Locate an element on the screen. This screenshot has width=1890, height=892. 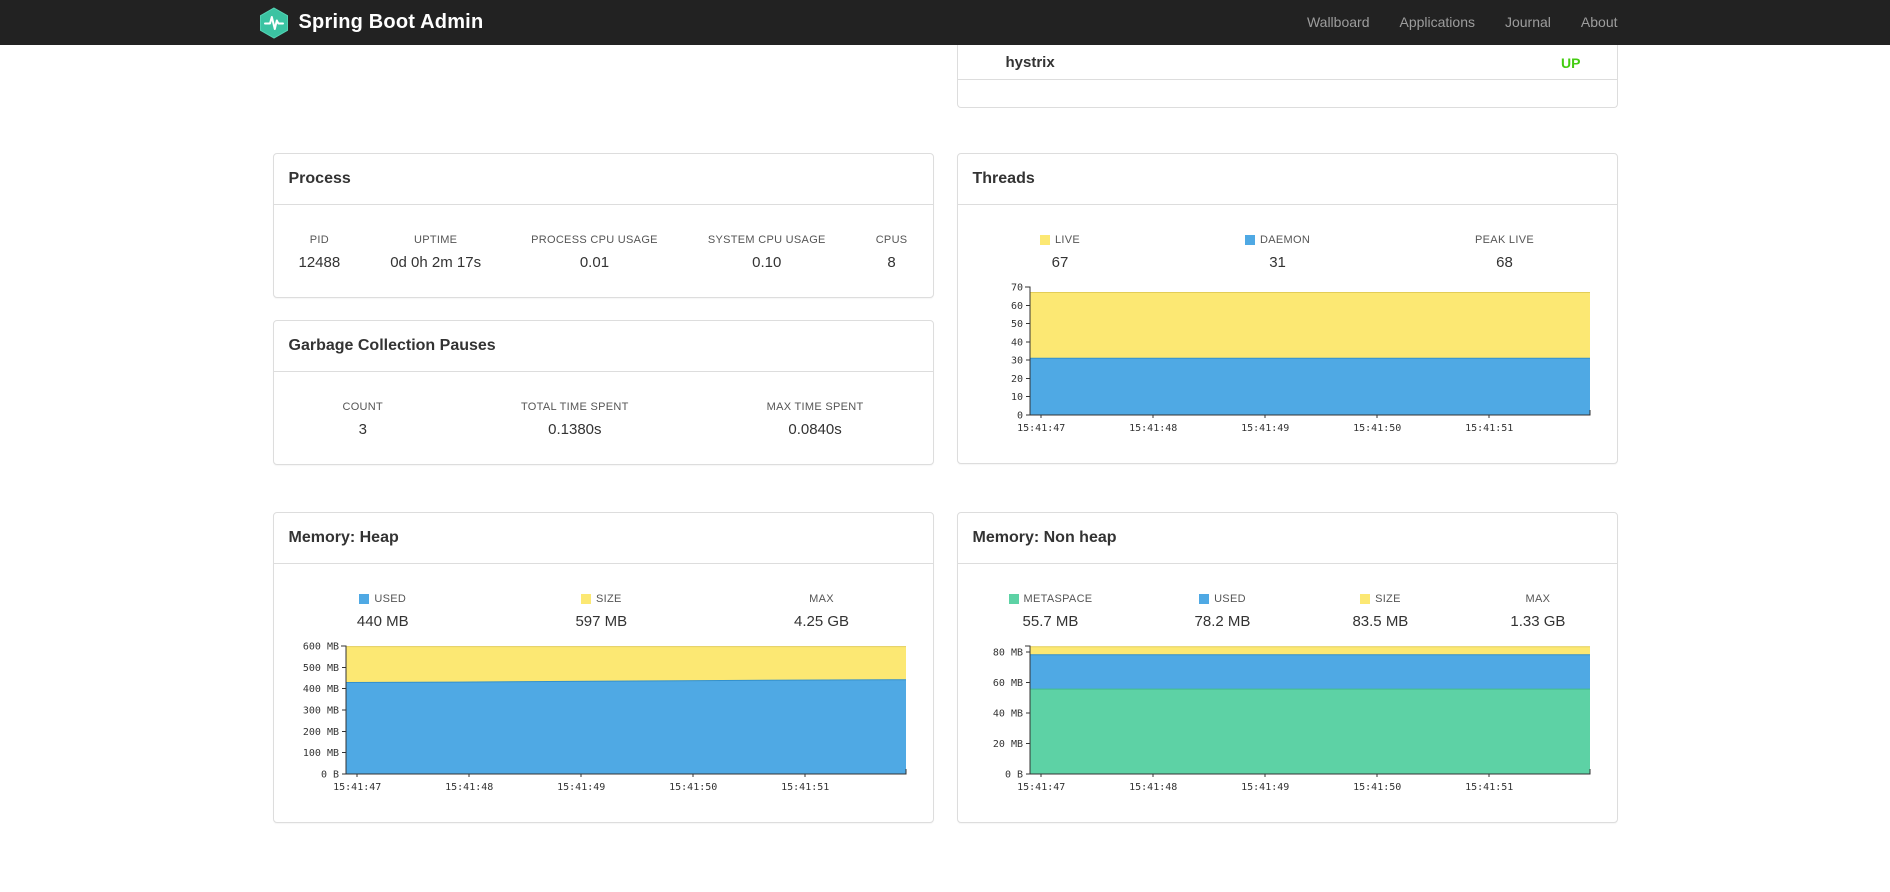
metric-cpus: CPUS 8 is located at coordinates (891, 252).